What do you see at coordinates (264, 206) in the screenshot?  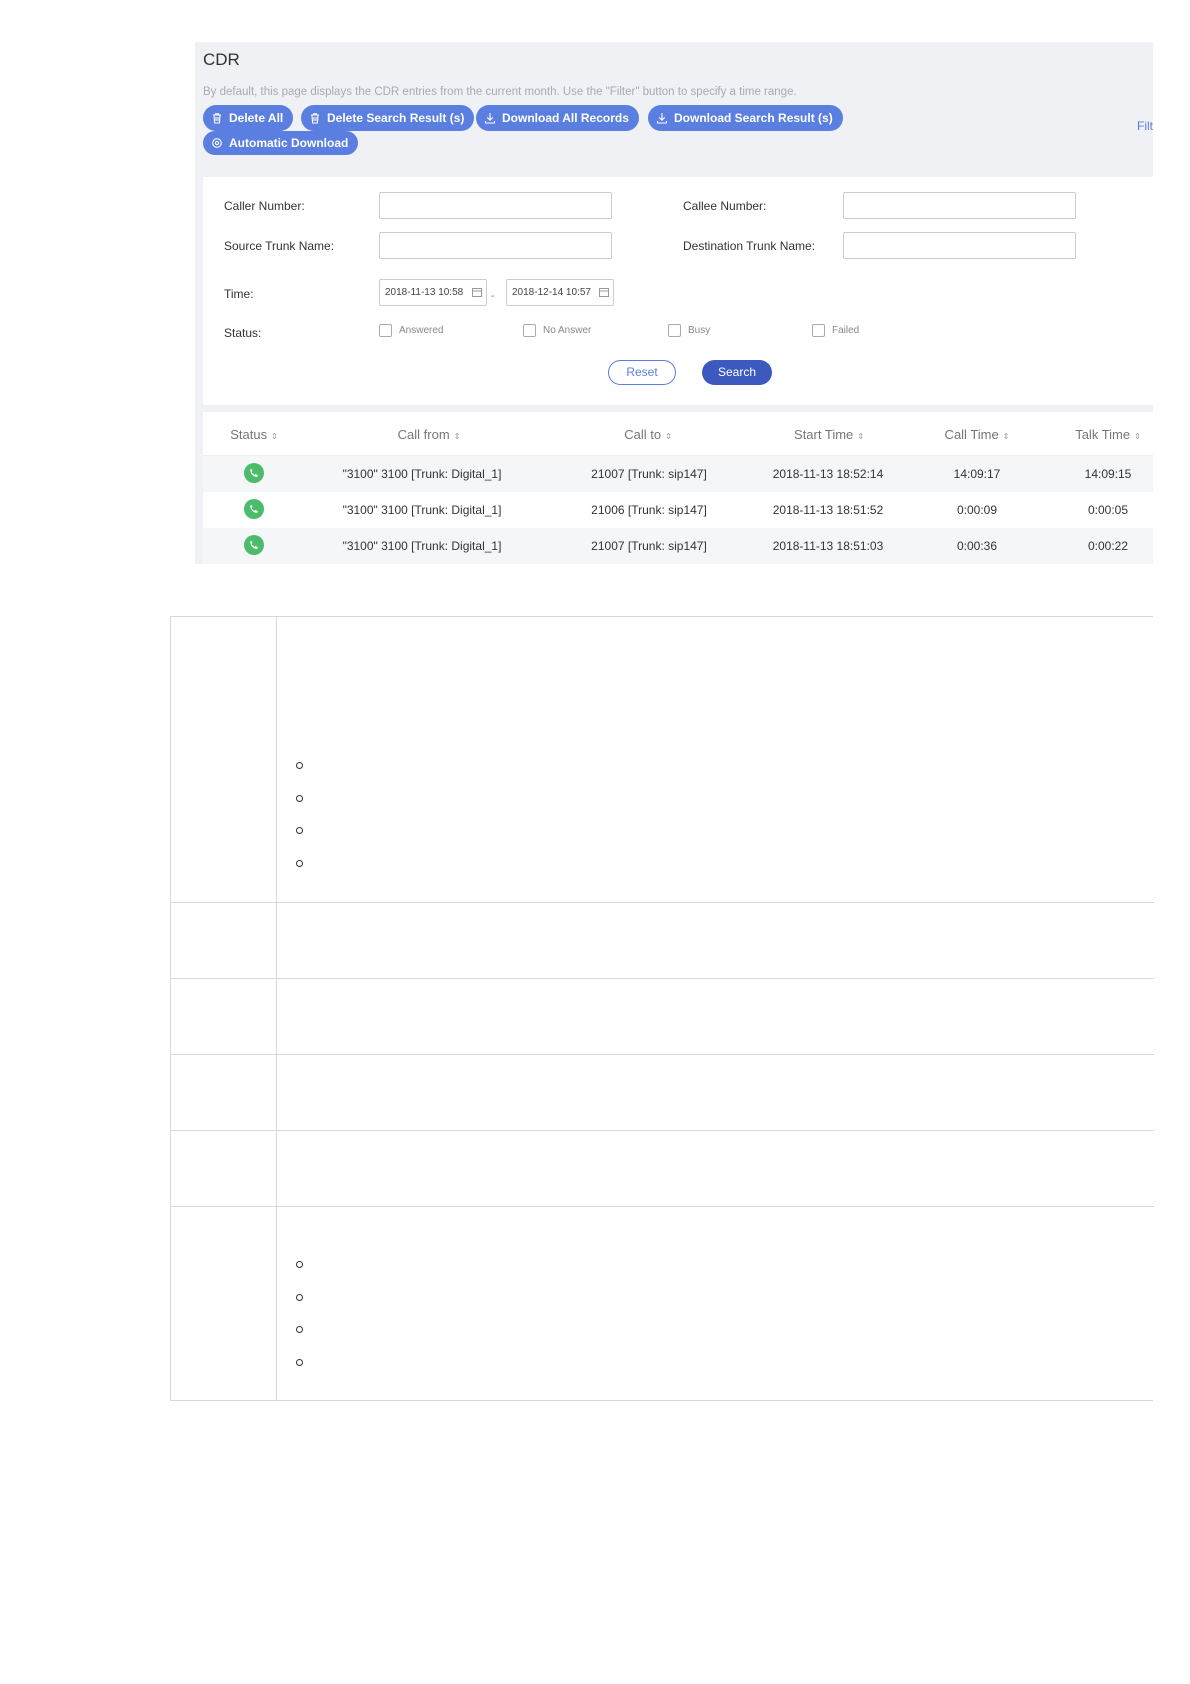 I see `caller-number-label: Caller Number:` at bounding box center [264, 206].